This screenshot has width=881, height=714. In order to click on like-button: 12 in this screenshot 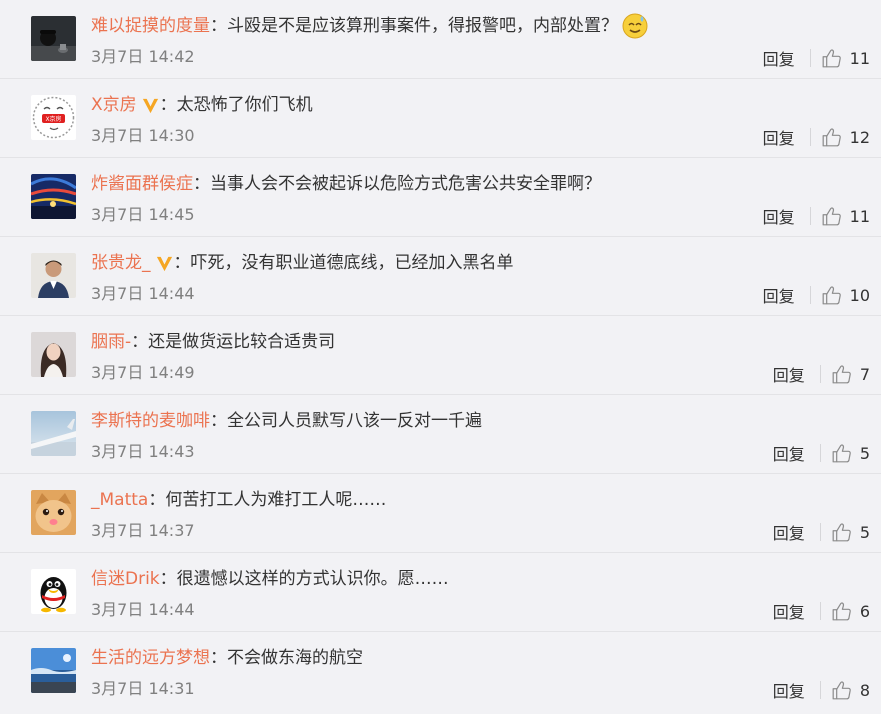, I will do `click(845, 137)`.